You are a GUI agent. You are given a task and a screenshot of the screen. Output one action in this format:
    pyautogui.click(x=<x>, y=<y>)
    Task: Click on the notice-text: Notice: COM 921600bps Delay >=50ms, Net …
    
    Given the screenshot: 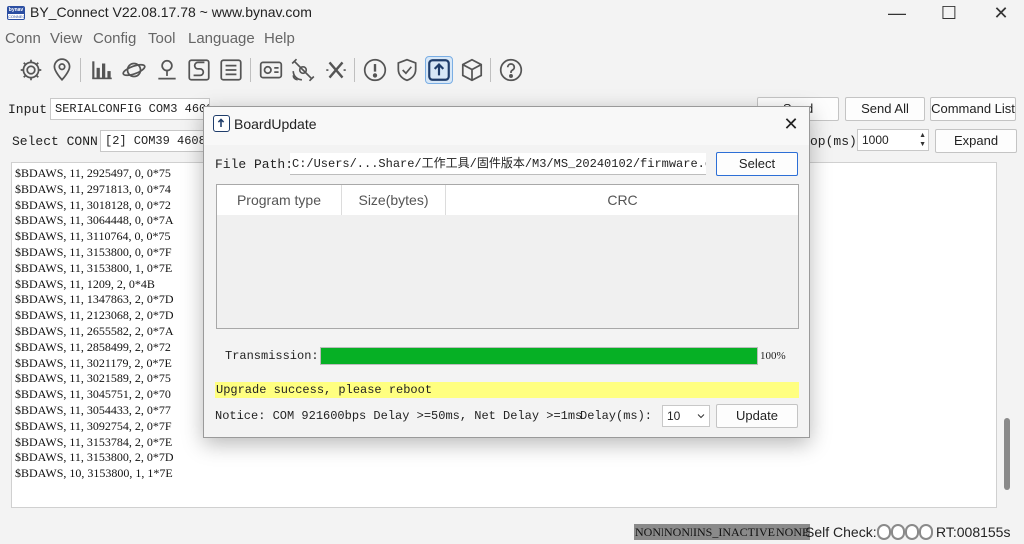 What is the action you would take?
    pyautogui.click(x=399, y=416)
    